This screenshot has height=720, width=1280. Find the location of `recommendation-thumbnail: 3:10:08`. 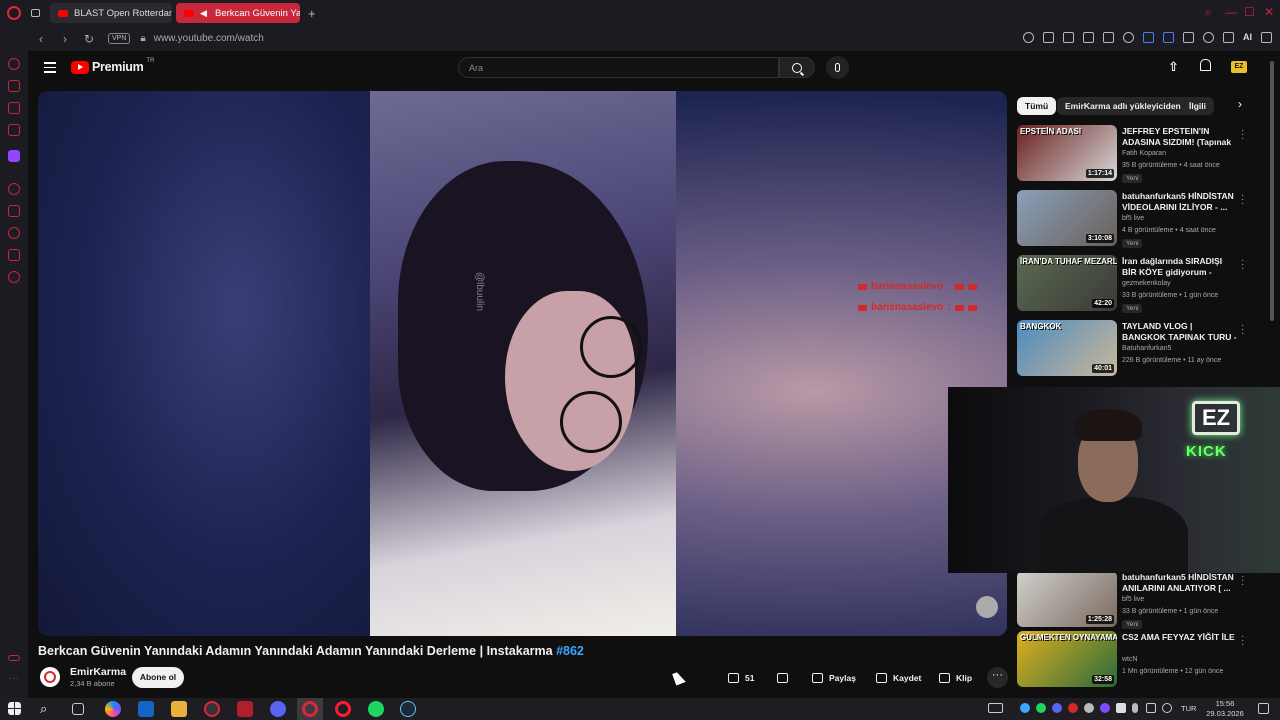

recommendation-thumbnail: 3:10:08 is located at coordinates (1067, 218).